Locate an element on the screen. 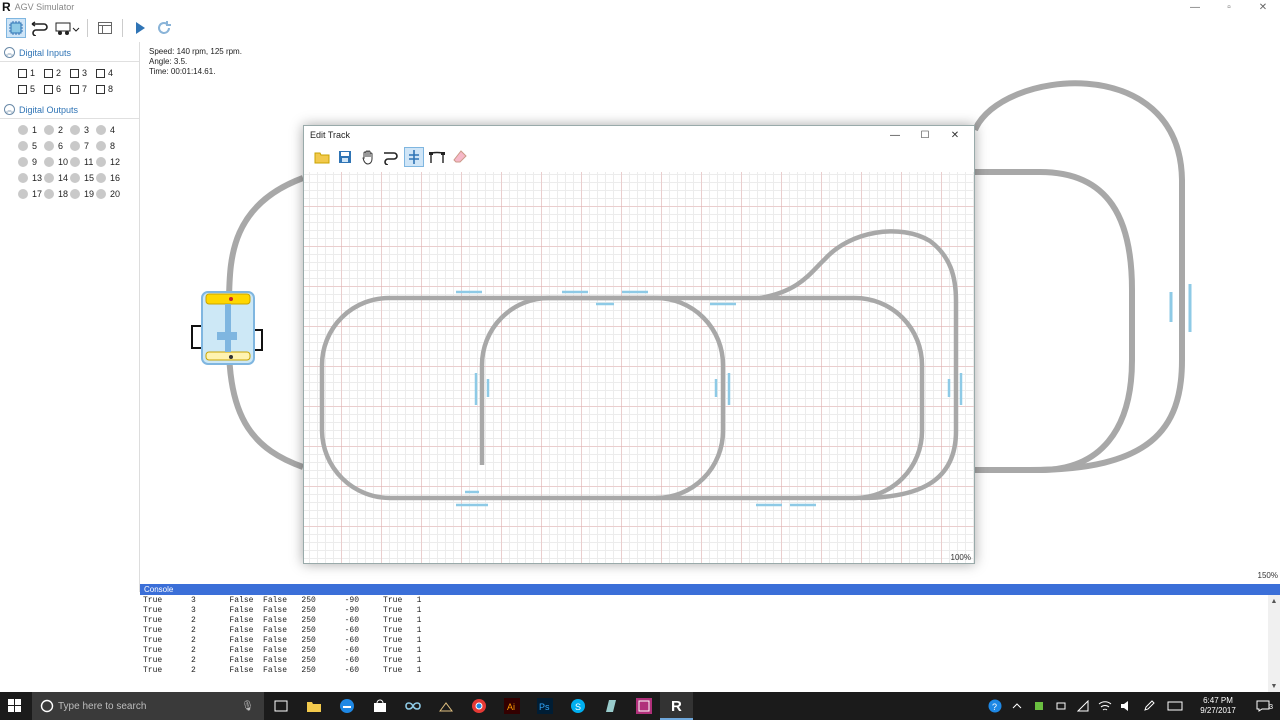 The image size is (1280, 720). digital-input-3: 3 is located at coordinates (83, 73).